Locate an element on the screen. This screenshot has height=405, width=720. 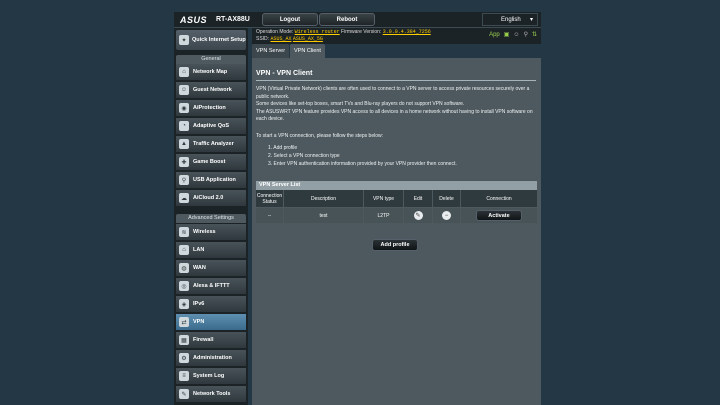
asus-logo: ASUS is located at coordinates (194, 20).